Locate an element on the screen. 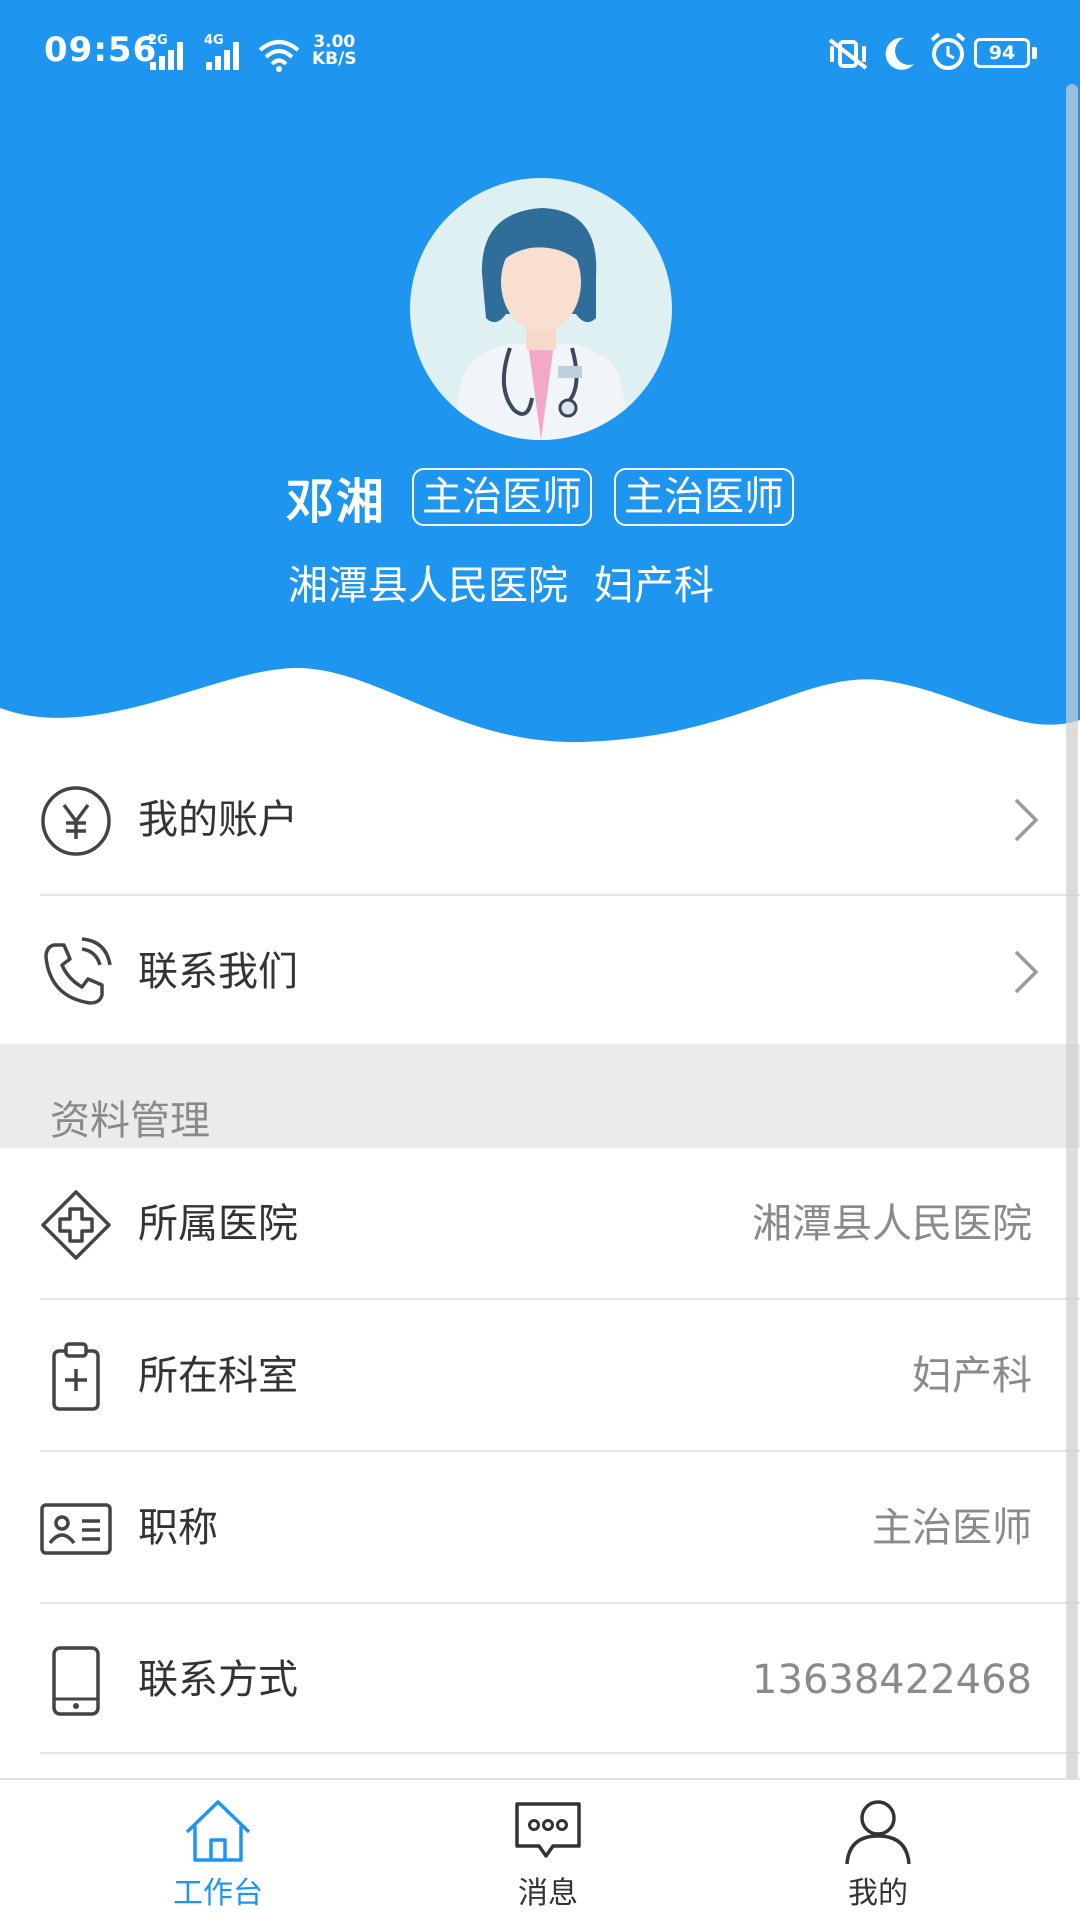 The width and height of the screenshot is (1080, 1920). info-row-title: 职称 主治医师 is located at coordinates (540, 1527).